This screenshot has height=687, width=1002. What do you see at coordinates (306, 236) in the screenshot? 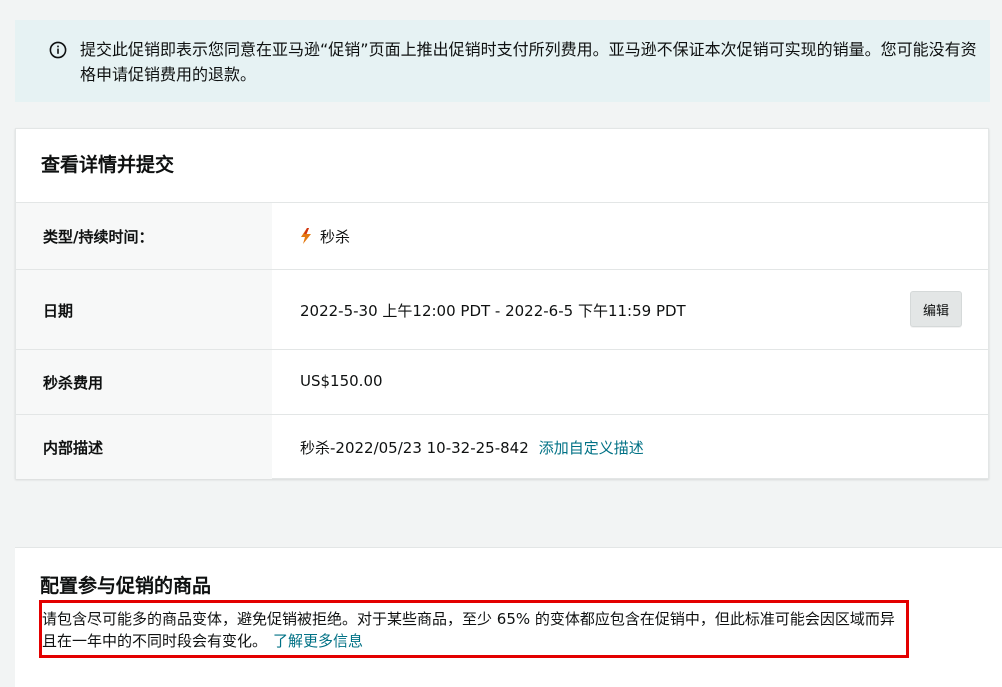
I see `flash-icon` at bounding box center [306, 236].